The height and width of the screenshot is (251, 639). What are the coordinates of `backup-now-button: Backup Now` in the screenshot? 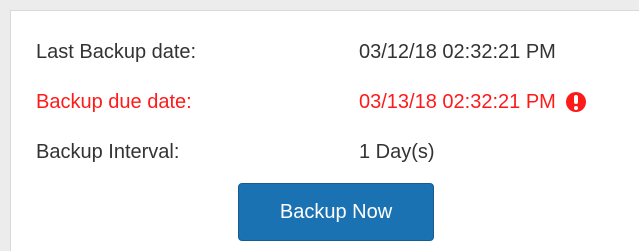 It's located at (336, 212).